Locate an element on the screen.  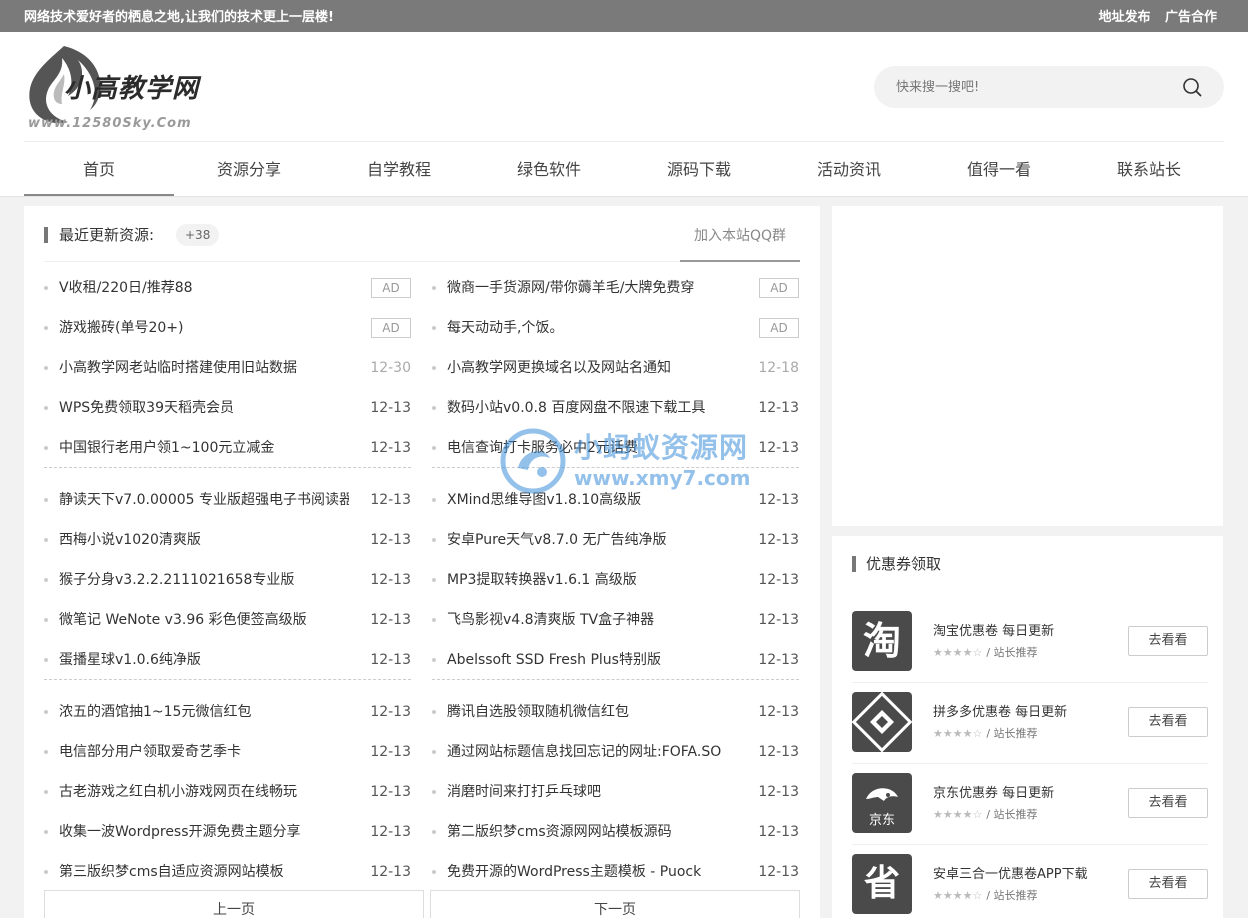
list-item-title: 古老游戏之红白机小游戏网页在线畅玩 is located at coordinates (204, 792).